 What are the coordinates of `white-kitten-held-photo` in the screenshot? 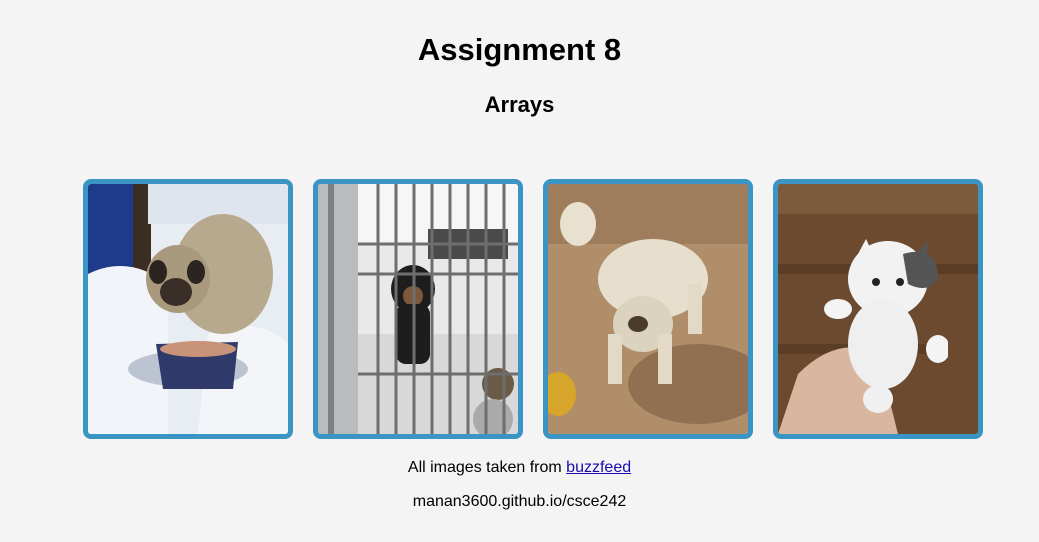 It's located at (878, 309).